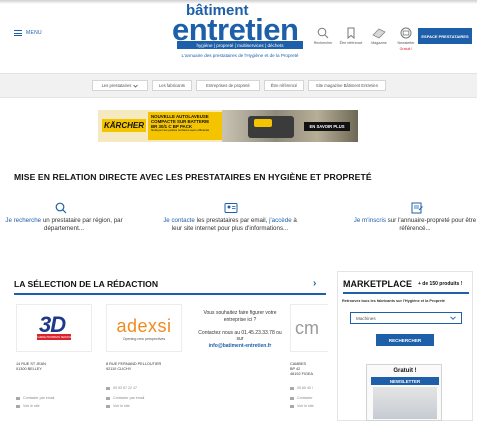 The height and width of the screenshot is (421, 477). I want to click on phone-link: 09 53 57 22 47, so click(121, 388).